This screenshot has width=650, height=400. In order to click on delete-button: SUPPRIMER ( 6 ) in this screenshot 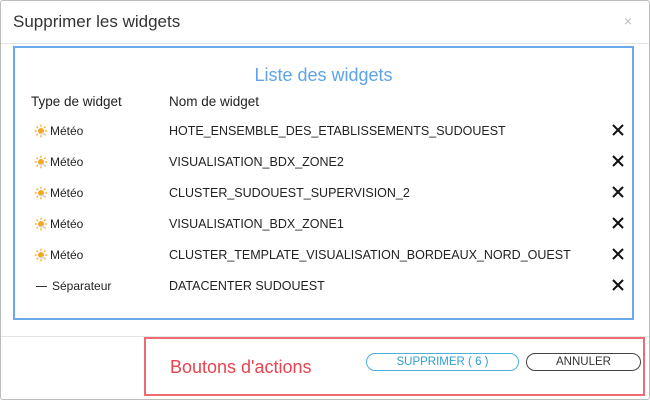, I will do `click(442, 362)`.